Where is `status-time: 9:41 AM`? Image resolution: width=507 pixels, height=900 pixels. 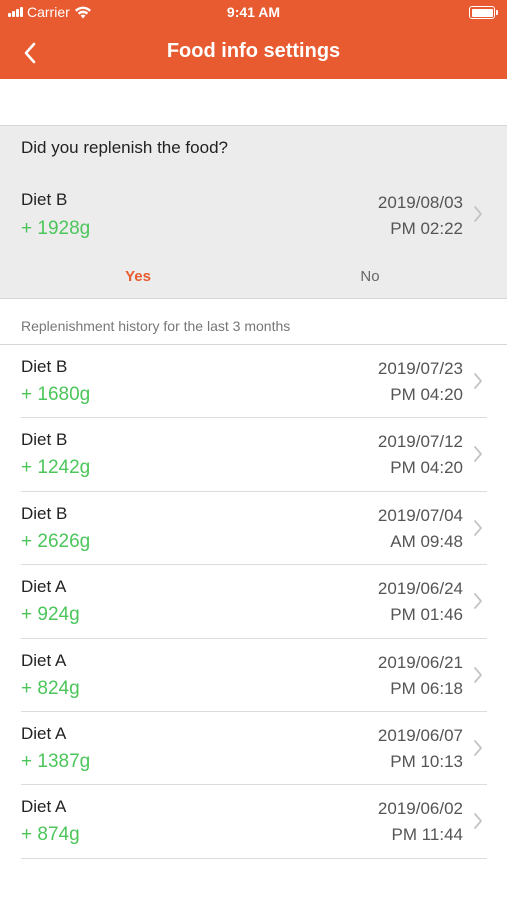 status-time: 9:41 AM is located at coordinates (253, 12).